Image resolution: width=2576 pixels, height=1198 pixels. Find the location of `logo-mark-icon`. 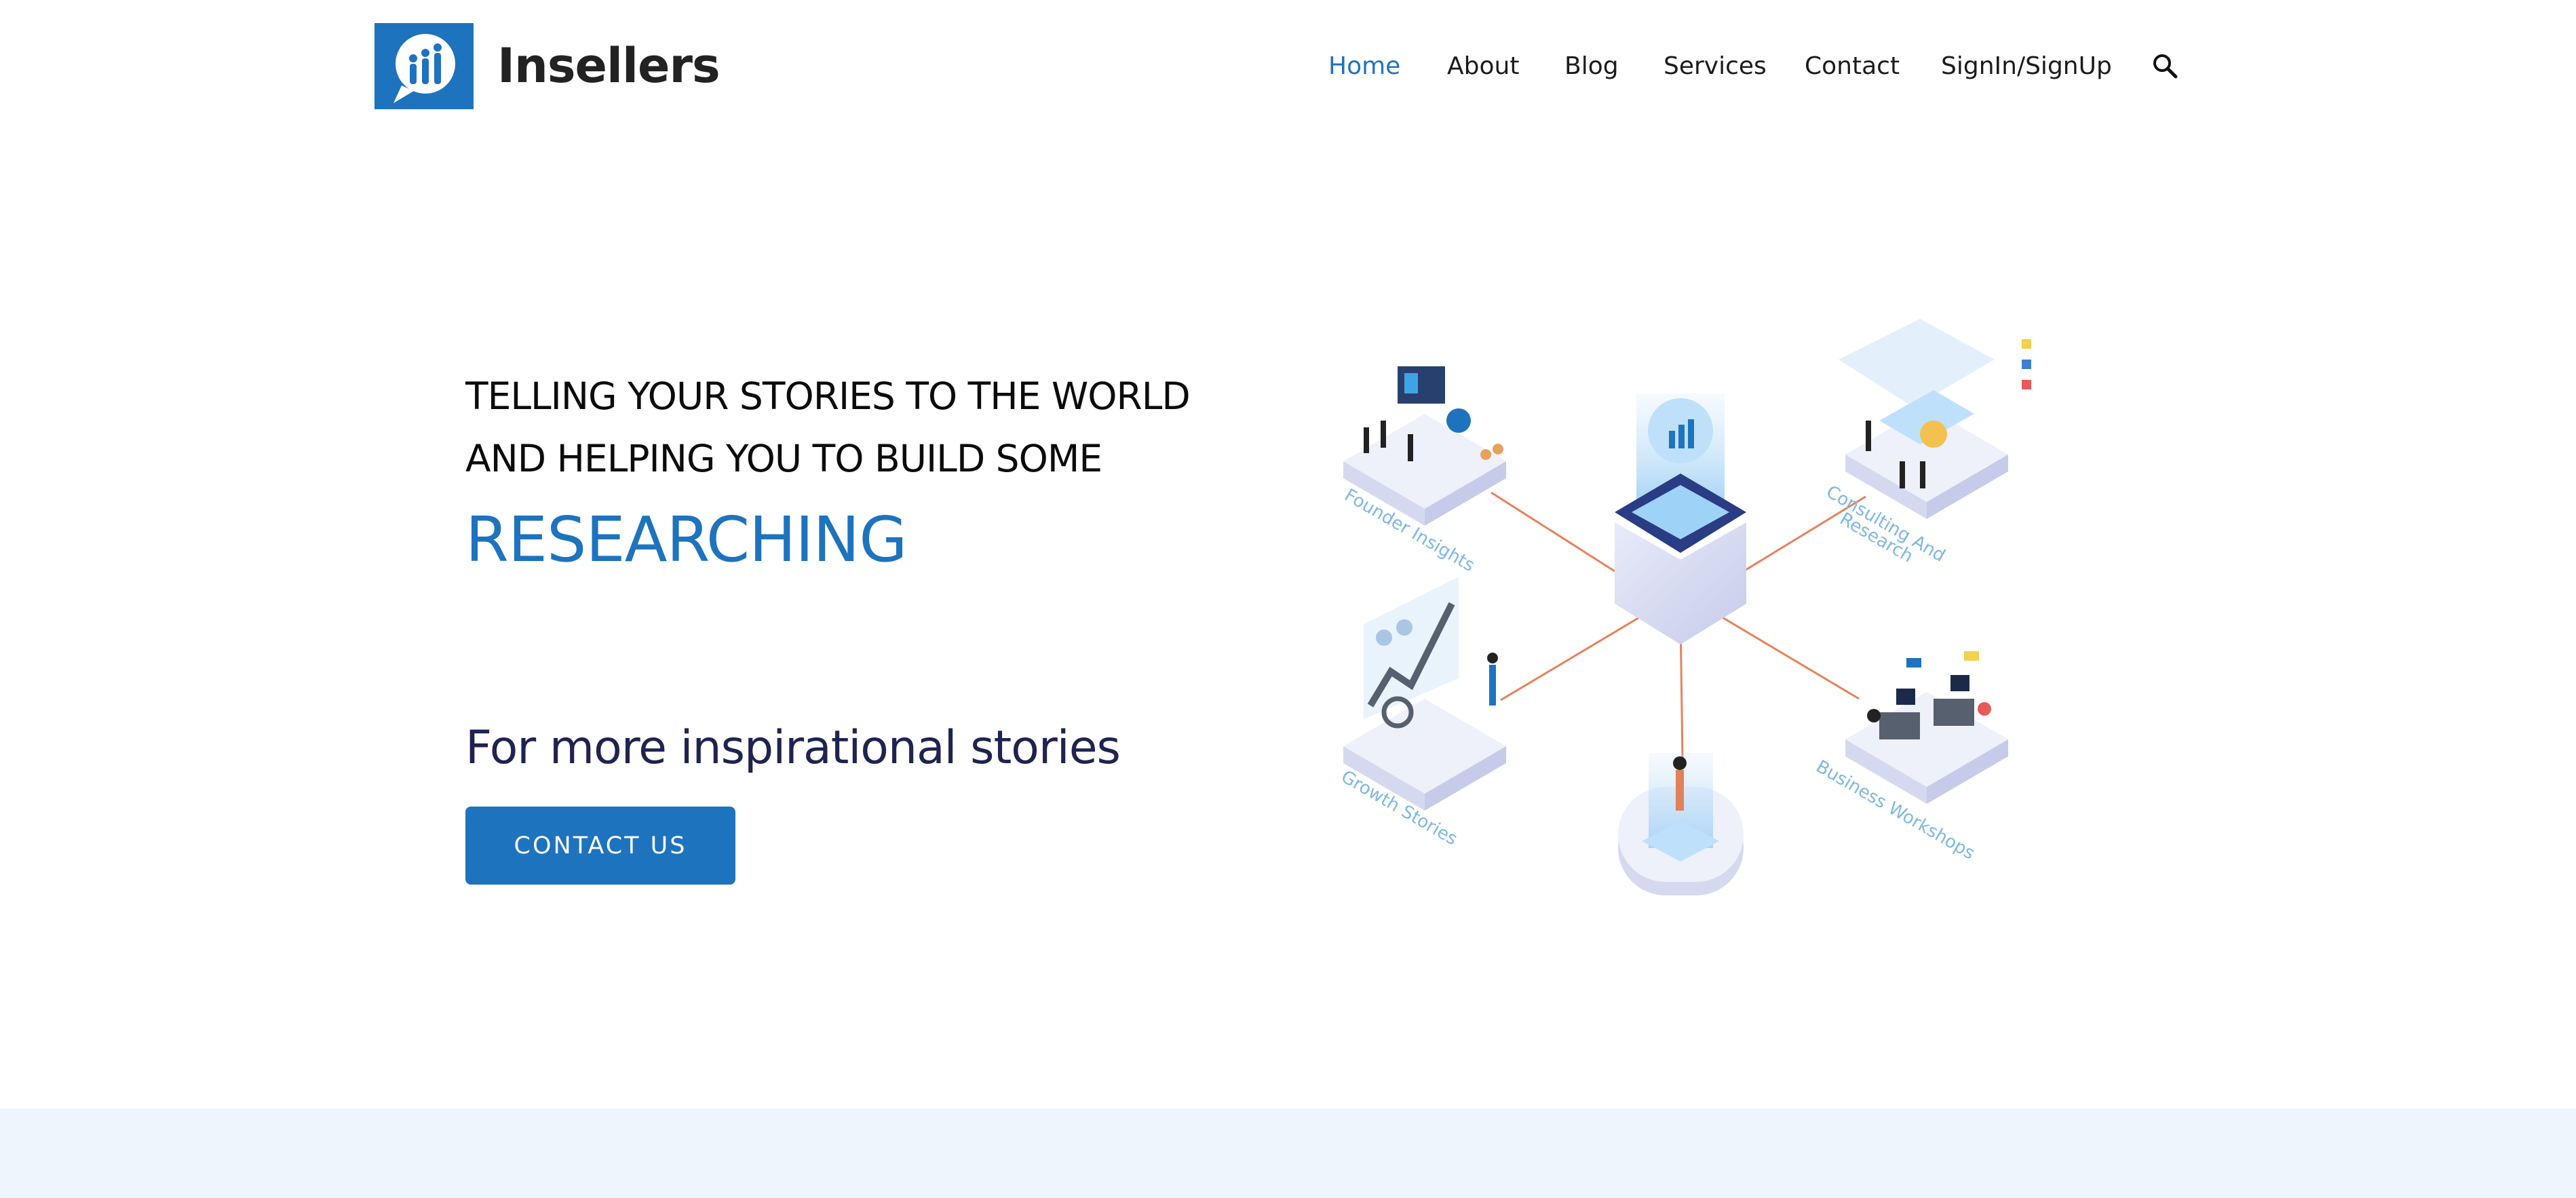

logo-mark-icon is located at coordinates (424, 69).